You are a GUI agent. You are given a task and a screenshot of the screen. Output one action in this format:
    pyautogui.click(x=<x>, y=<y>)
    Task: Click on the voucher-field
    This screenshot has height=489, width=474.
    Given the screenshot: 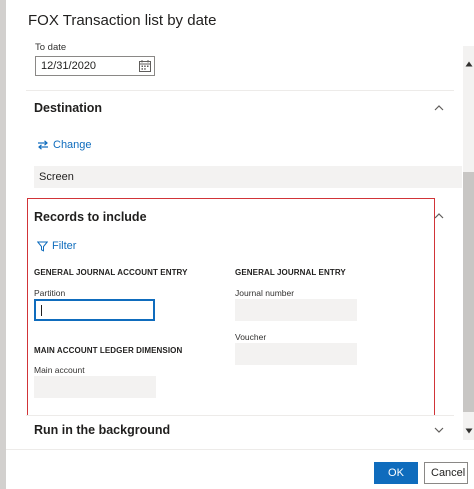 What is the action you would take?
    pyautogui.click(x=296, y=354)
    